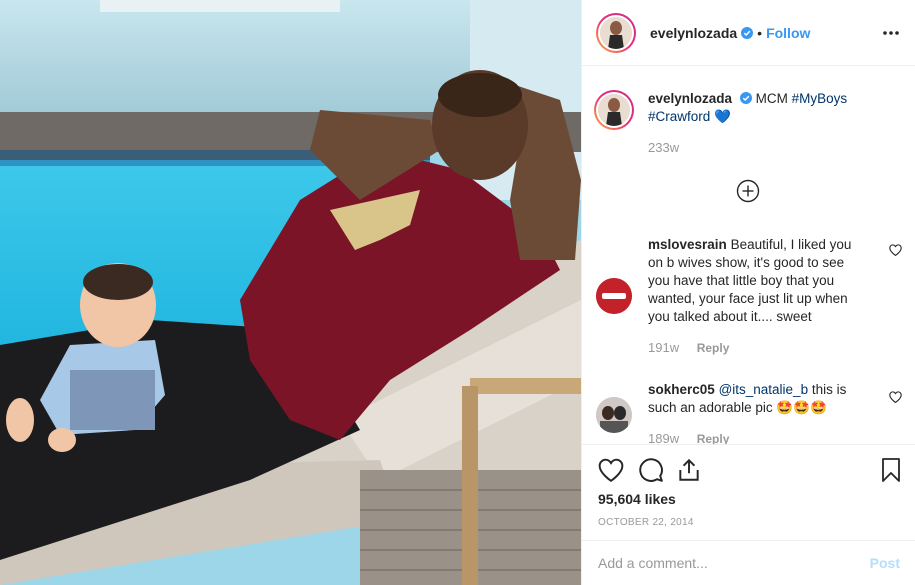 The image size is (915, 585). I want to click on post-date: OCTOBER 22, 2014, so click(646, 522).